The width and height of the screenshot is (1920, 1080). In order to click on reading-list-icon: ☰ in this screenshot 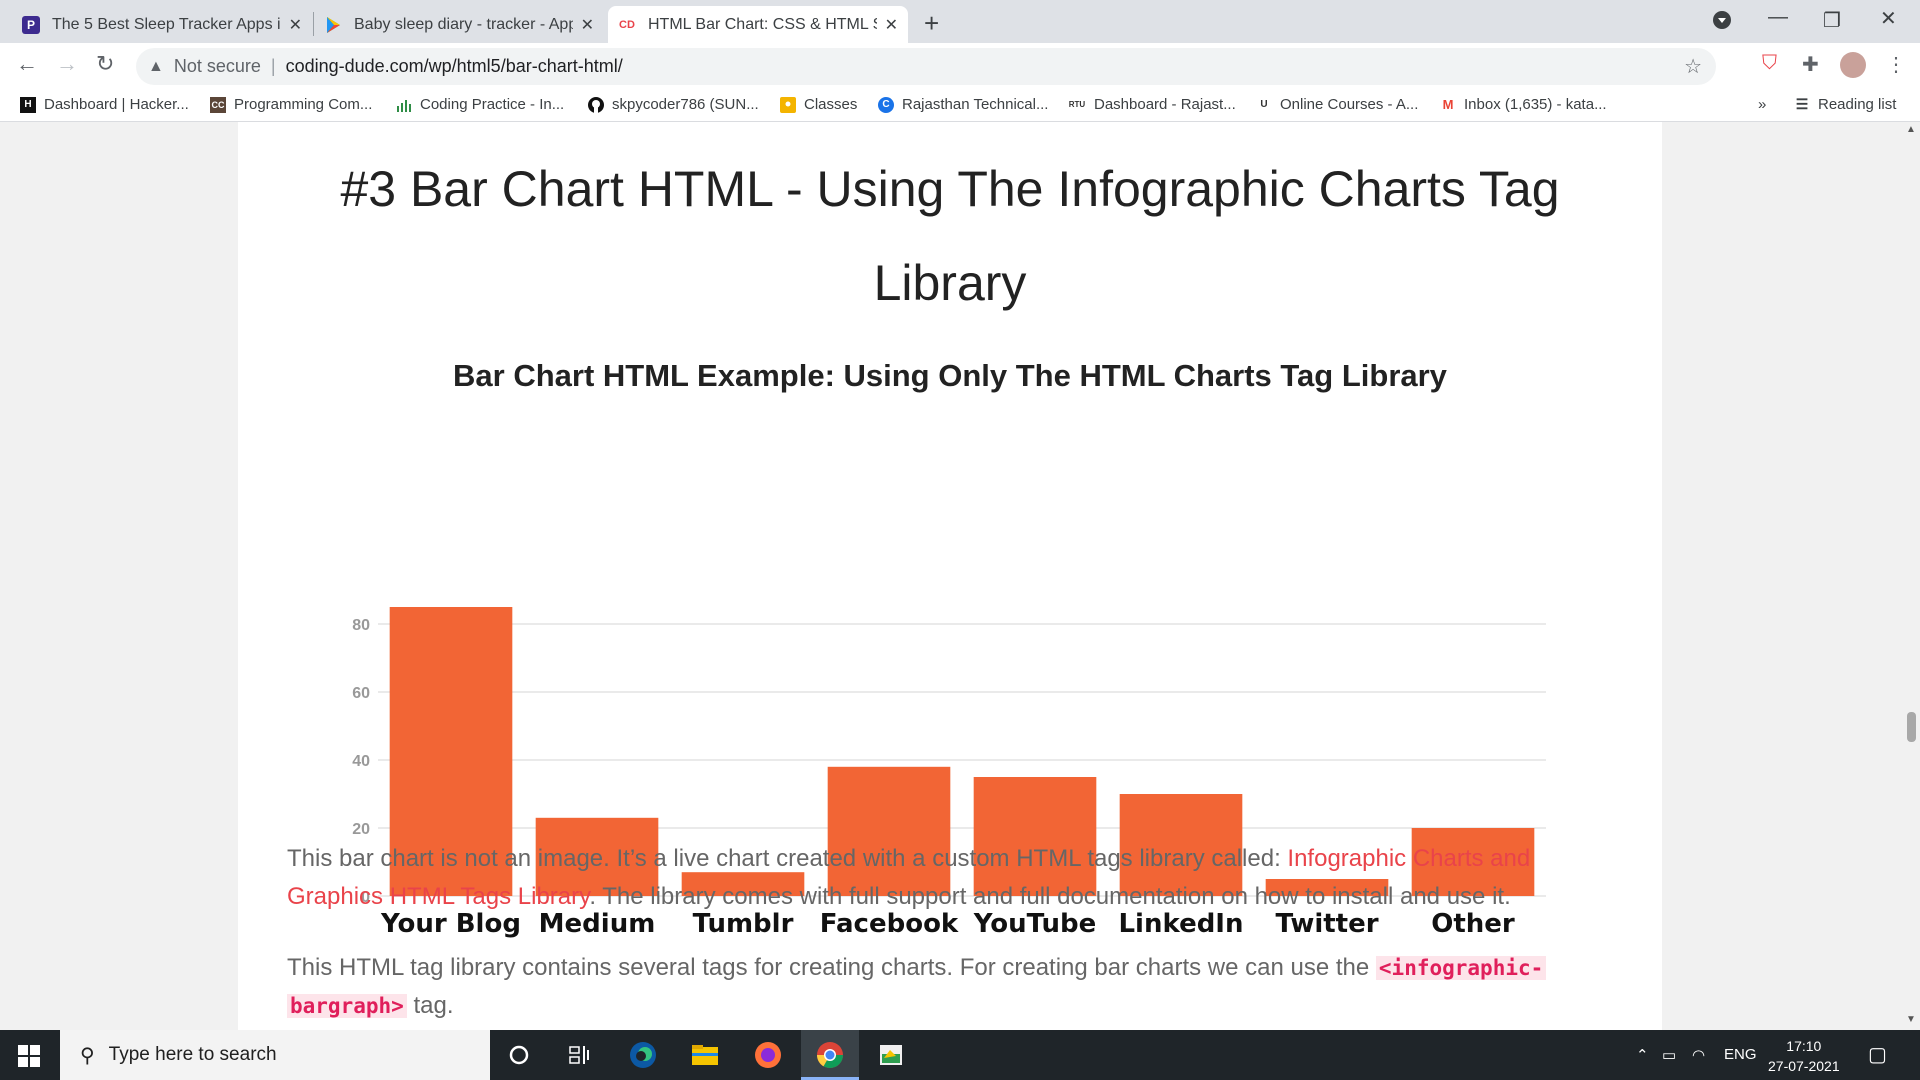, I will do `click(1802, 104)`.